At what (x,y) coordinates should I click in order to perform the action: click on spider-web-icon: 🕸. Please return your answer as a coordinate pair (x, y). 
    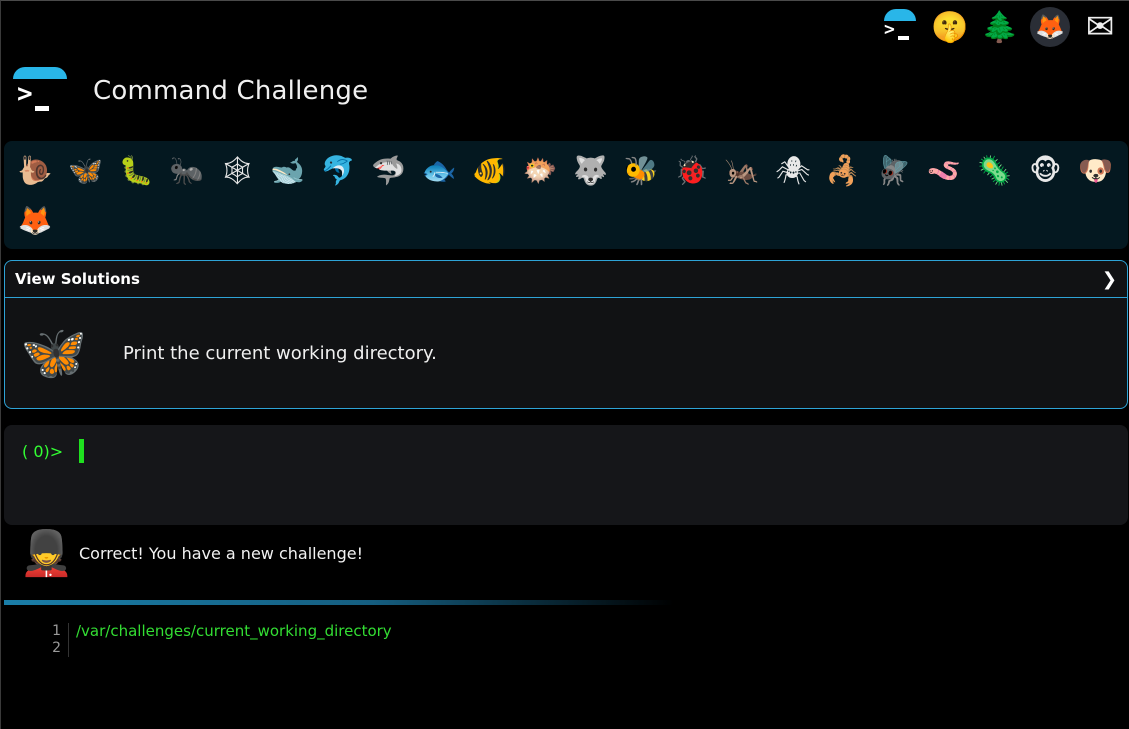
    Looking at the image, I should click on (237, 170).